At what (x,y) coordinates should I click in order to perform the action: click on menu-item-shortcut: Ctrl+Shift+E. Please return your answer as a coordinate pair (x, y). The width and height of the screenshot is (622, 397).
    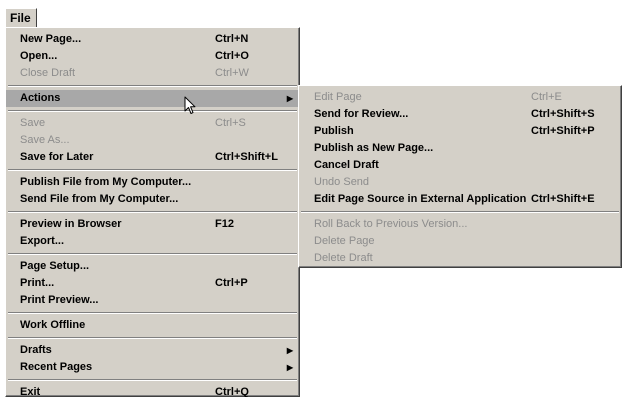
    Looking at the image, I should click on (563, 199).